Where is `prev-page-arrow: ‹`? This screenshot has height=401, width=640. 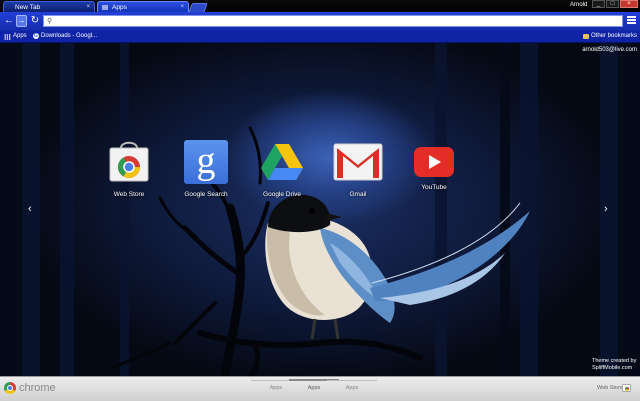 prev-page-arrow: ‹ is located at coordinates (30, 209).